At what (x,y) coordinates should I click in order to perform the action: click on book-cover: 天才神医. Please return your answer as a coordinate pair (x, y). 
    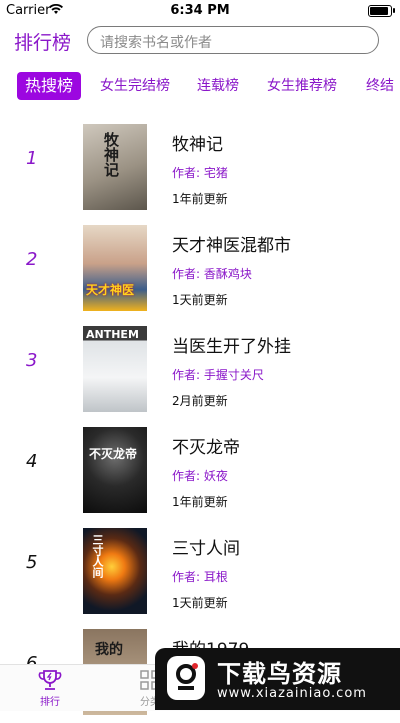
    Looking at the image, I should click on (115, 268).